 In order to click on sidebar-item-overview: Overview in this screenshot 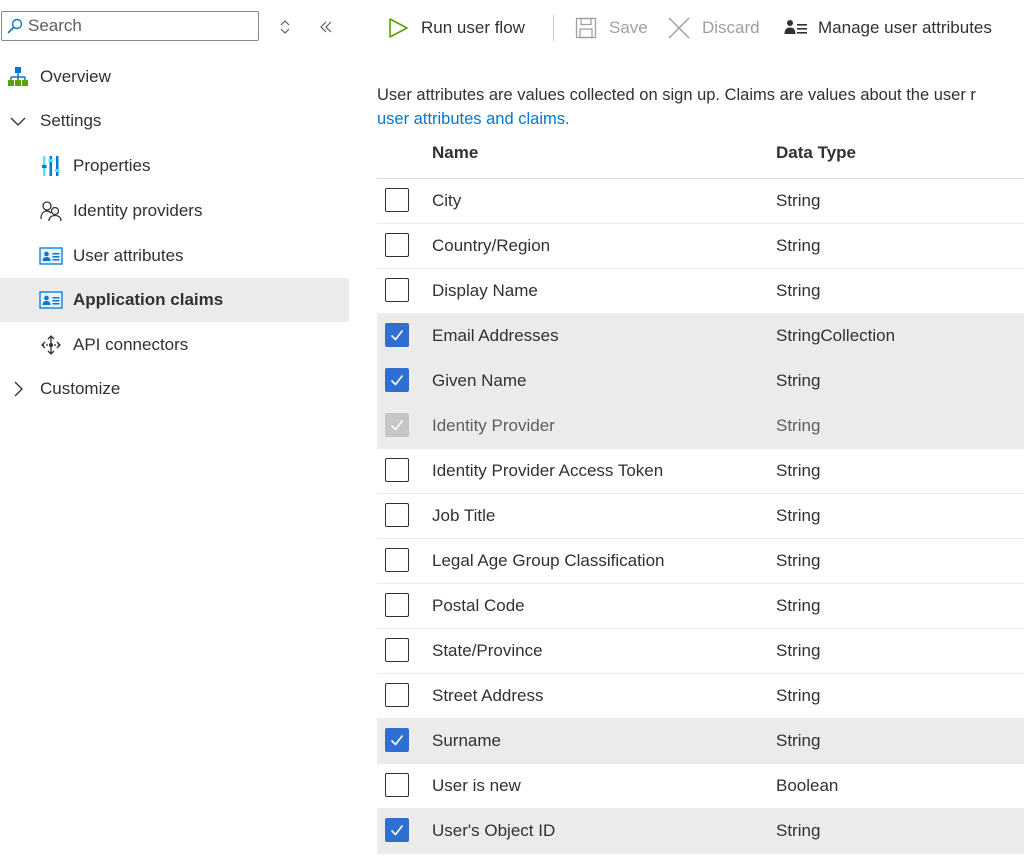, I will do `click(174, 77)`.